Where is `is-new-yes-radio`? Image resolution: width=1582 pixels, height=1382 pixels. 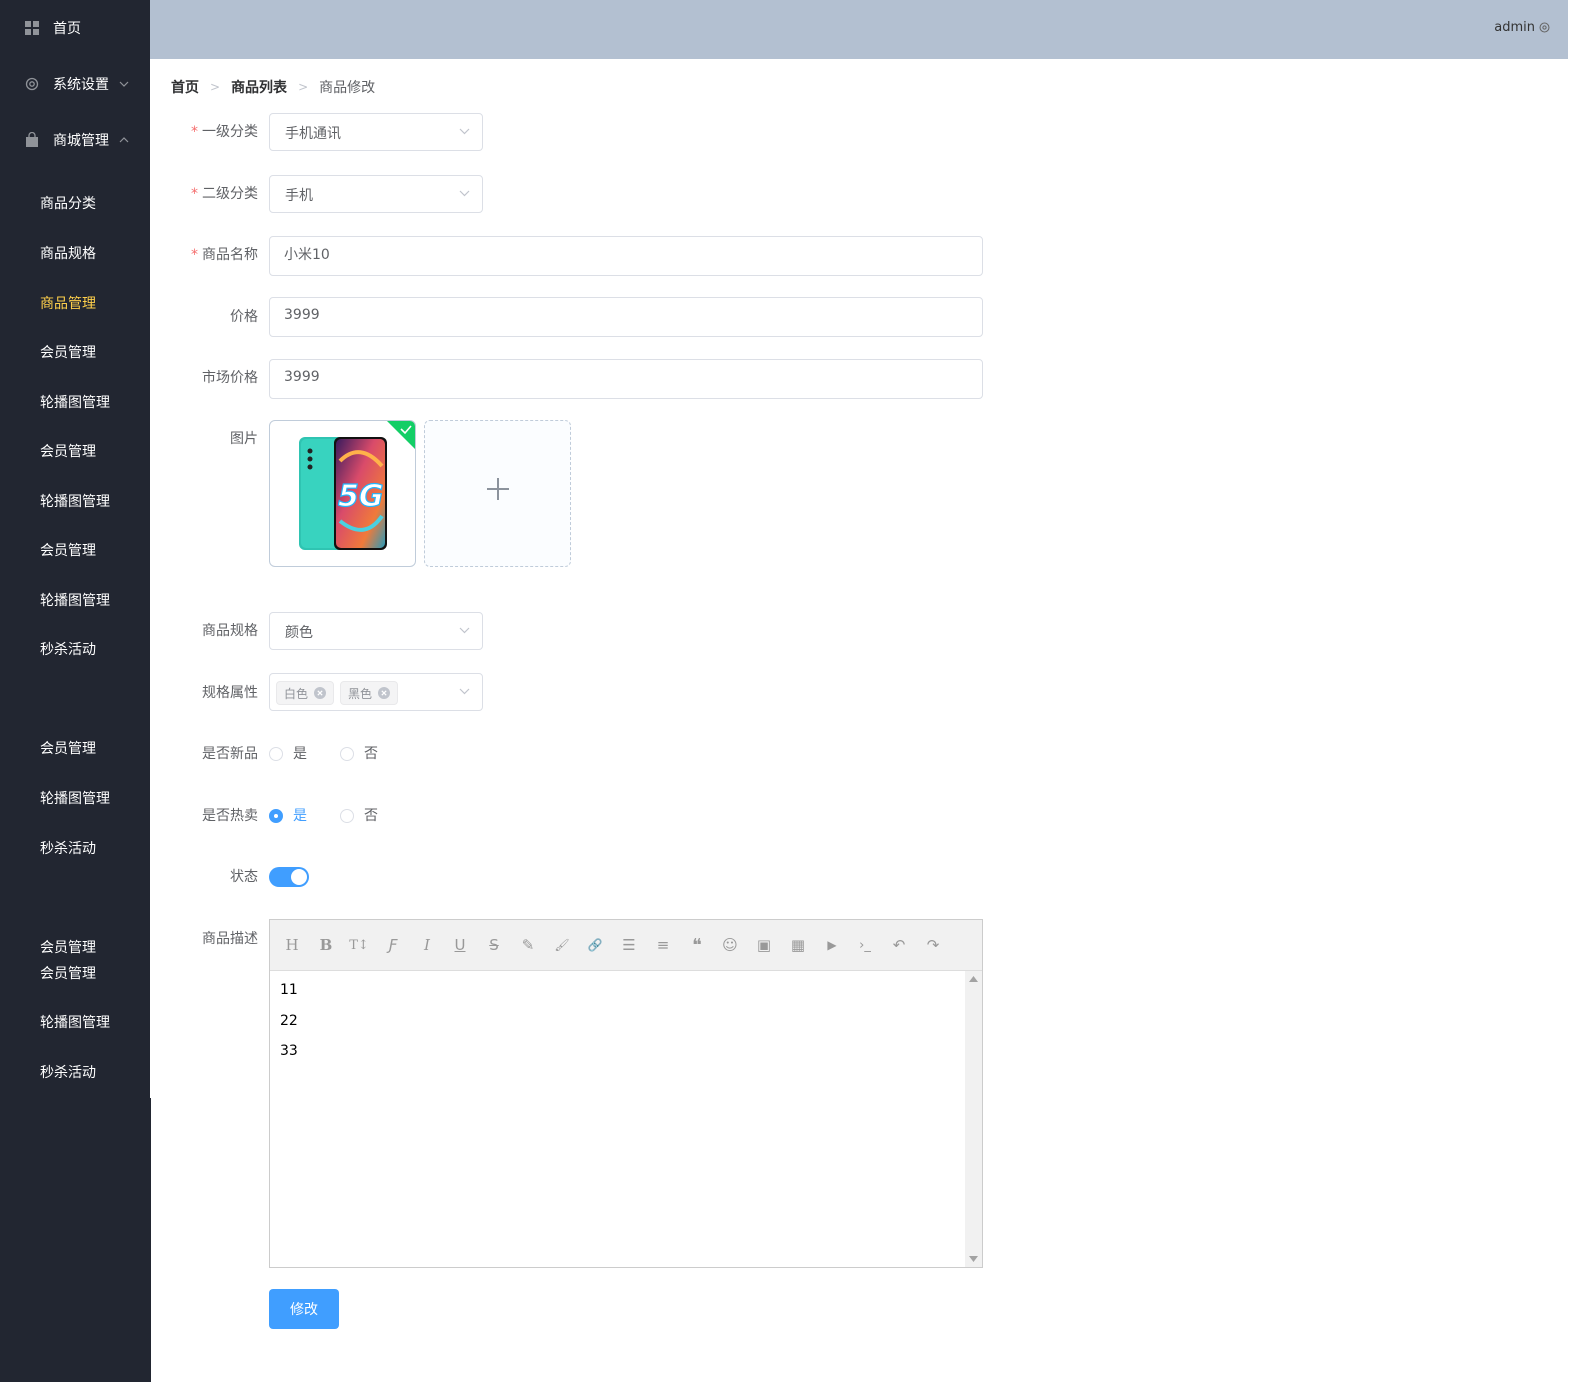
is-new-yes-radio is located at coordinates (276, 754).